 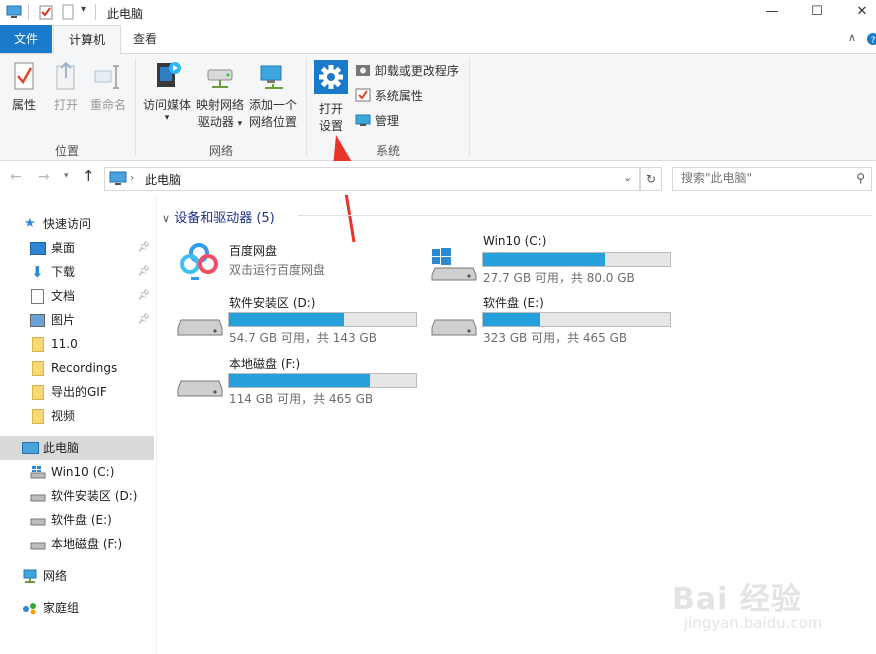 I want to click on drive-size: 27.7 GB 可用，共 80.0 GB, so click(x=559, y=278).